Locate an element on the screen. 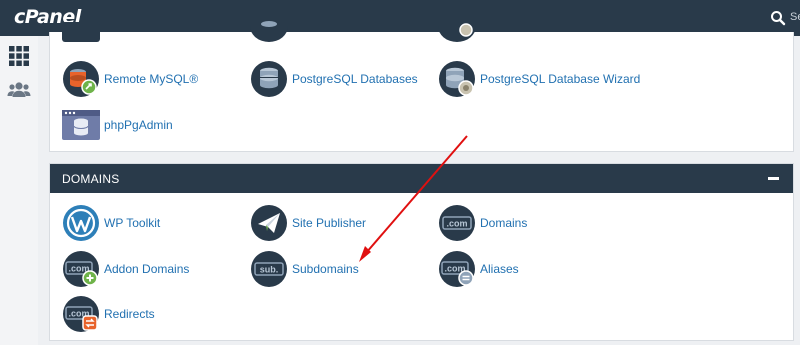 Image resolution: width=800 pixels, height=345 pixels. remote-mysql-link: Remote MySQL® is located at coordinates (147, 80).